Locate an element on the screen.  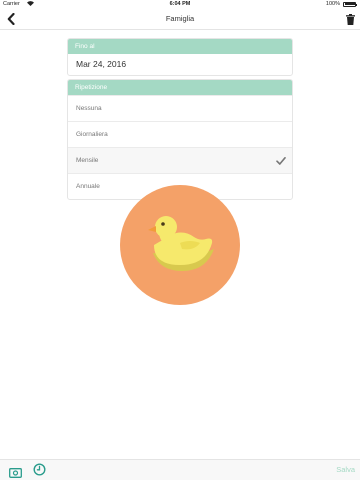
clock-button is located at coordinates (39, 469).